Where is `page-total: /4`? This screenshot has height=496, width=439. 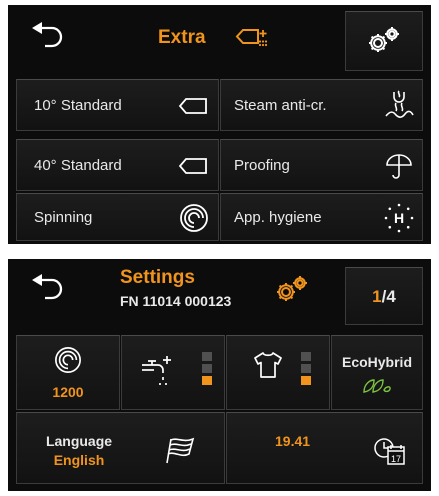
page-total: /4 is located at coordinates (388, 296).